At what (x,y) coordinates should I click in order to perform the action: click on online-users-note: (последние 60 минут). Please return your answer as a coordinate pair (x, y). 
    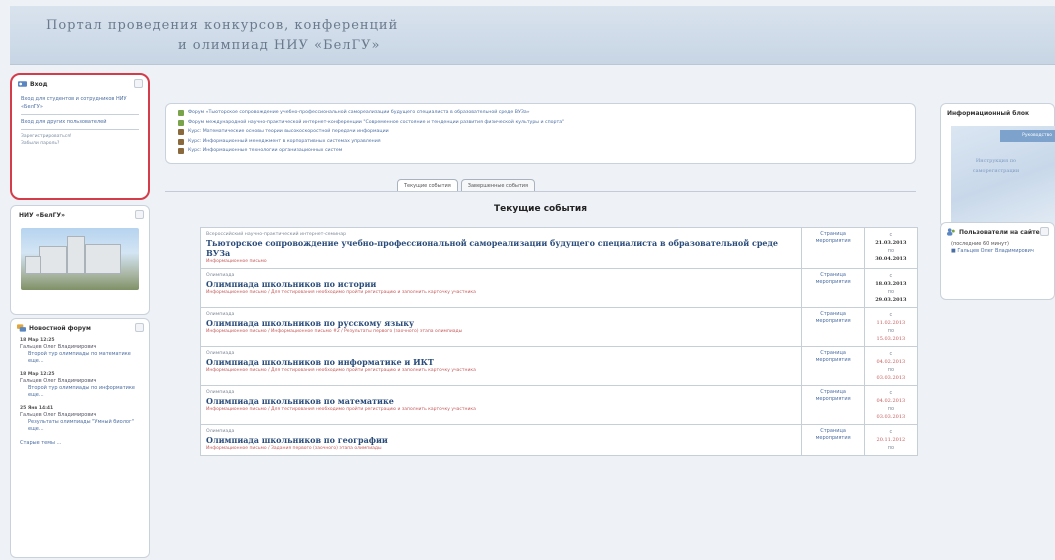
    Looking at the image, I should click on (980, 244).